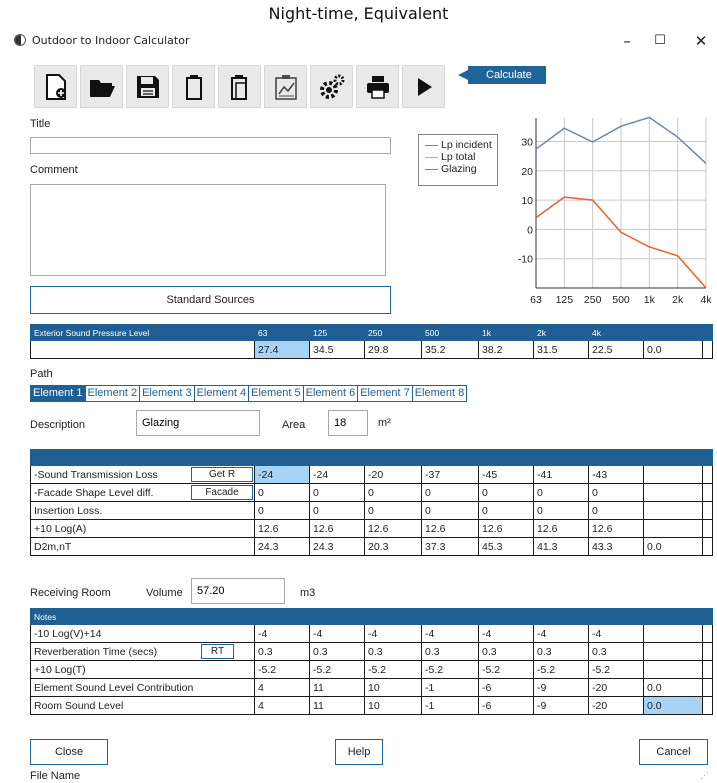  I want to click on rt-button: RT, so click(217, 651).